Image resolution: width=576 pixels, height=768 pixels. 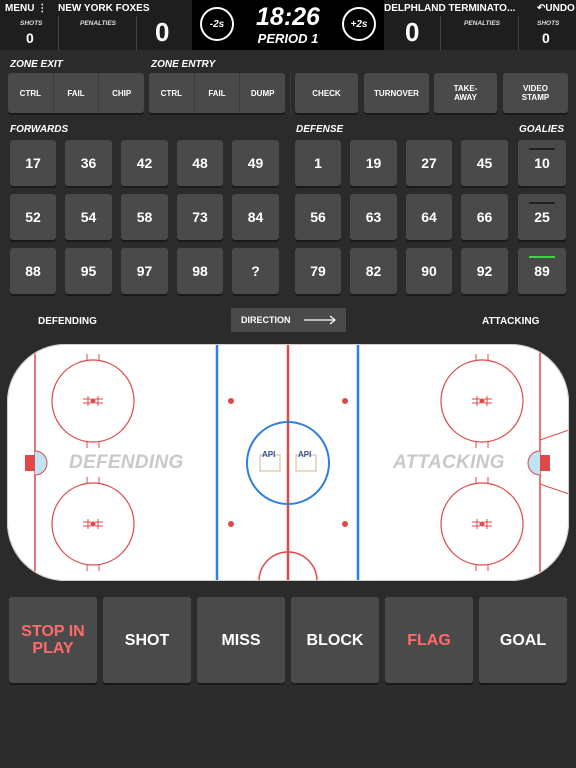 What do you see at coordinates (88, 217) in the screenshot?
I see `forward-player-button: 54` at bounding box center [88, 217].